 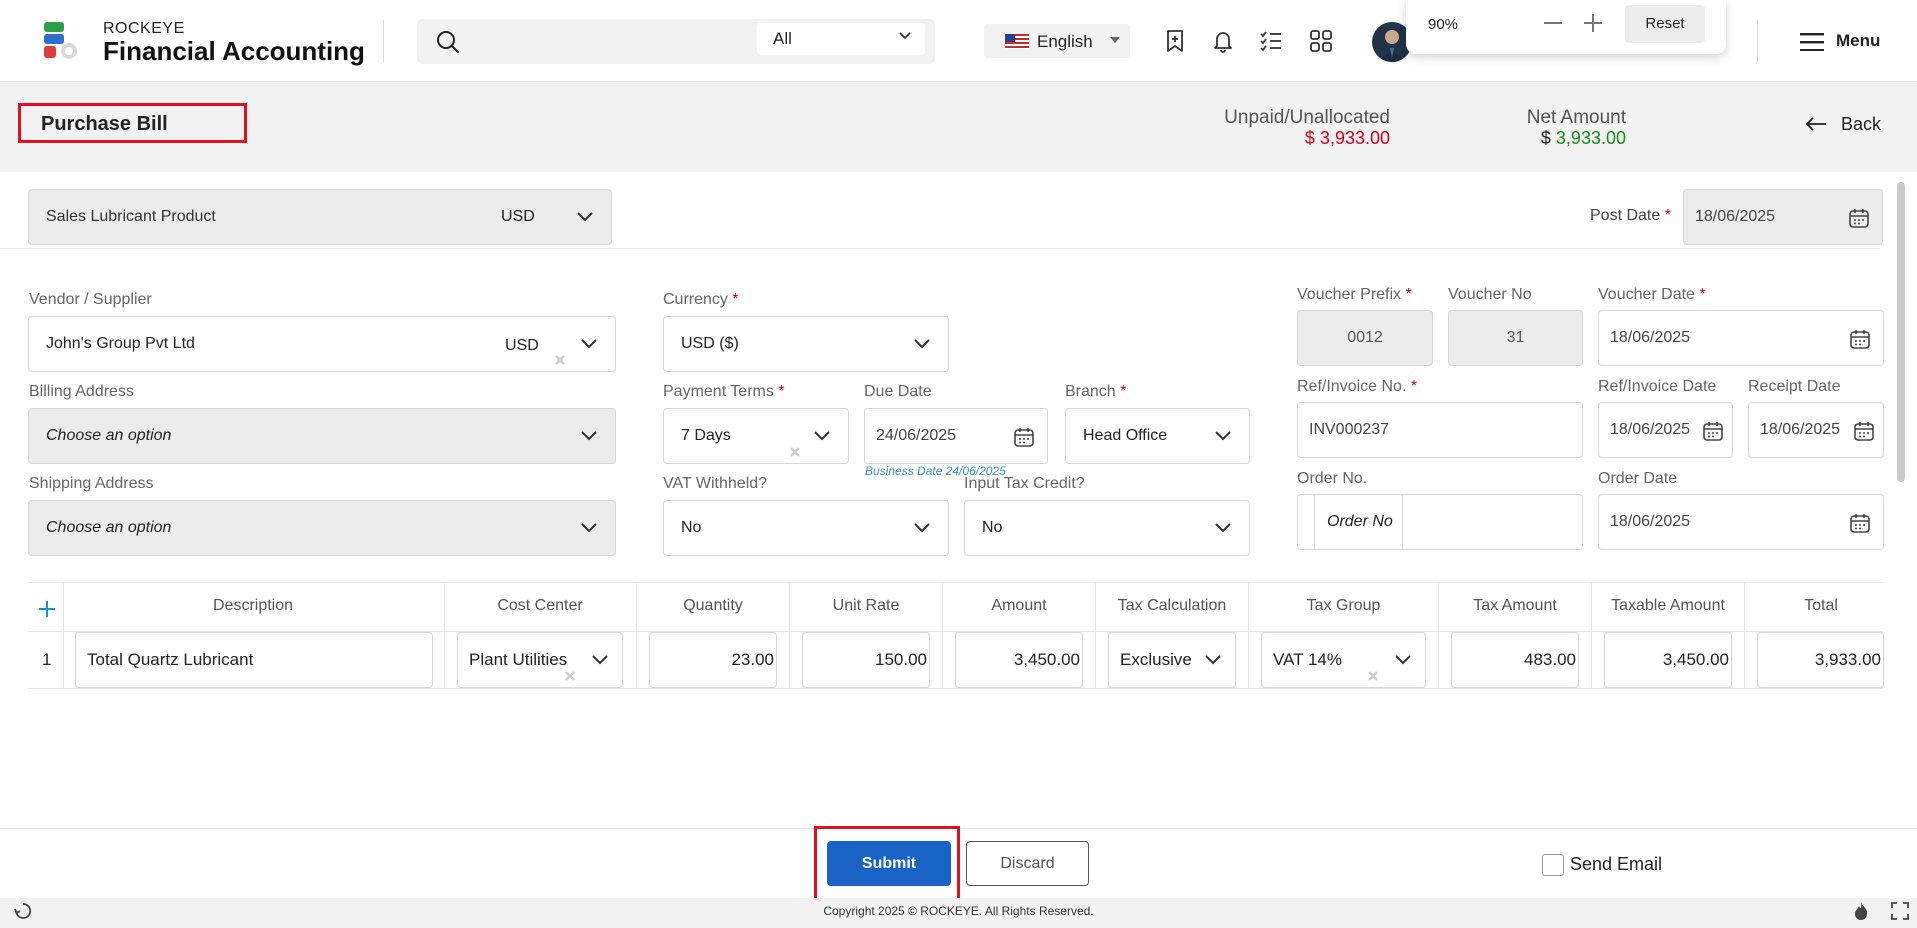 I want to click on order-no-group: Order No, so click(x=1440, y=522).